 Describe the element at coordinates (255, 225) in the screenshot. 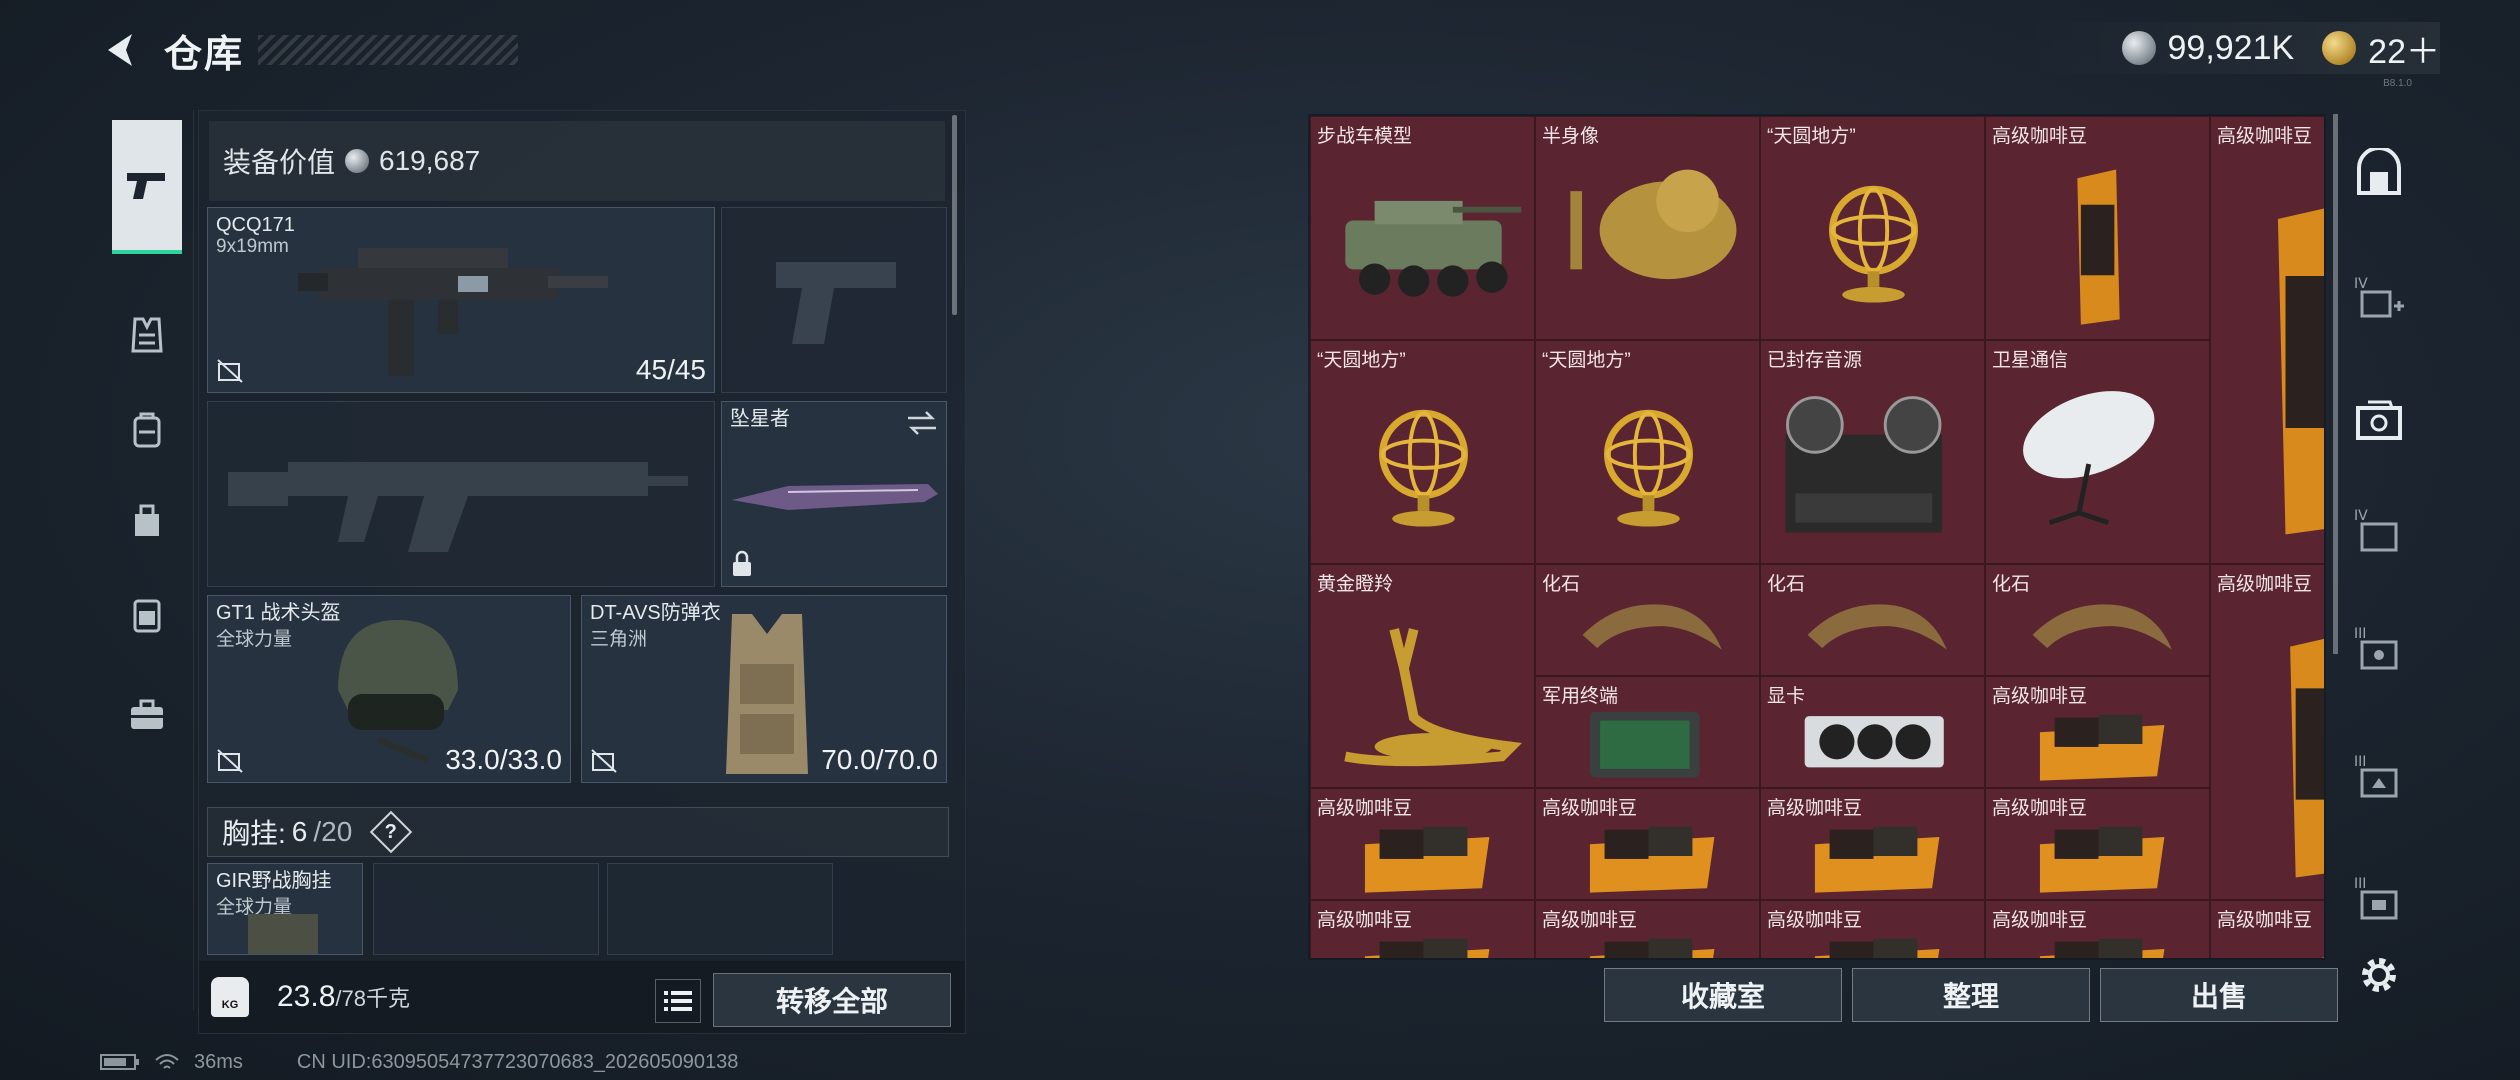

I see `weapon-name: QCQ171` at that location.